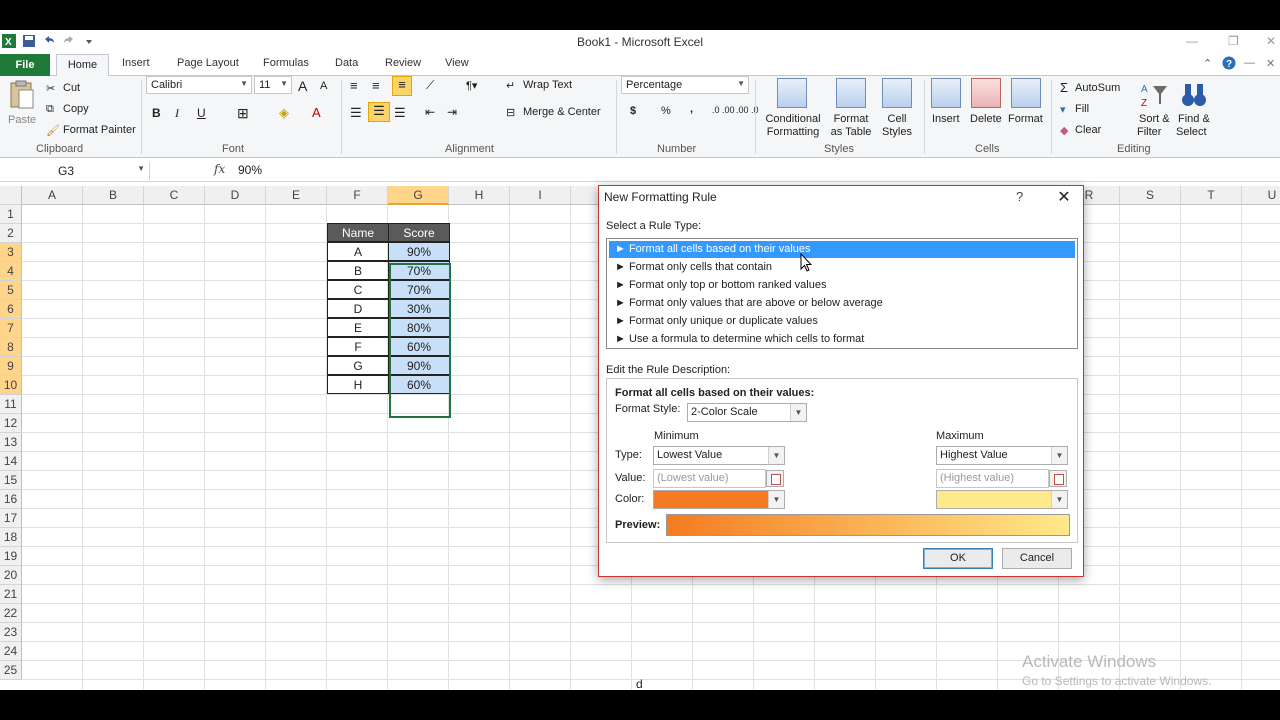 The width and height of the screenshot is (1280, 720). I want to click on currency-button: $, so click(633, 111).